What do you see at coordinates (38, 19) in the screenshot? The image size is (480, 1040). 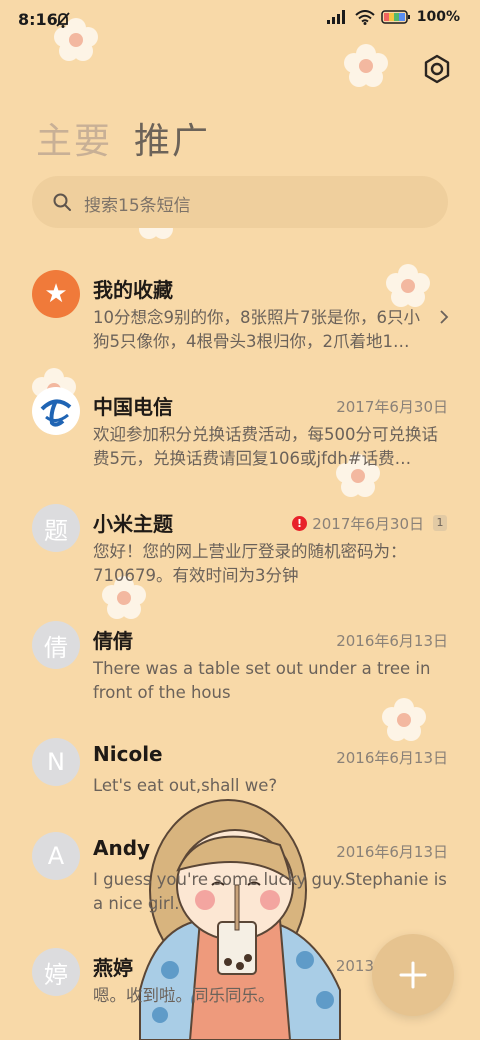 I see `status-time: 8:16` at bounding box center [38, 19].